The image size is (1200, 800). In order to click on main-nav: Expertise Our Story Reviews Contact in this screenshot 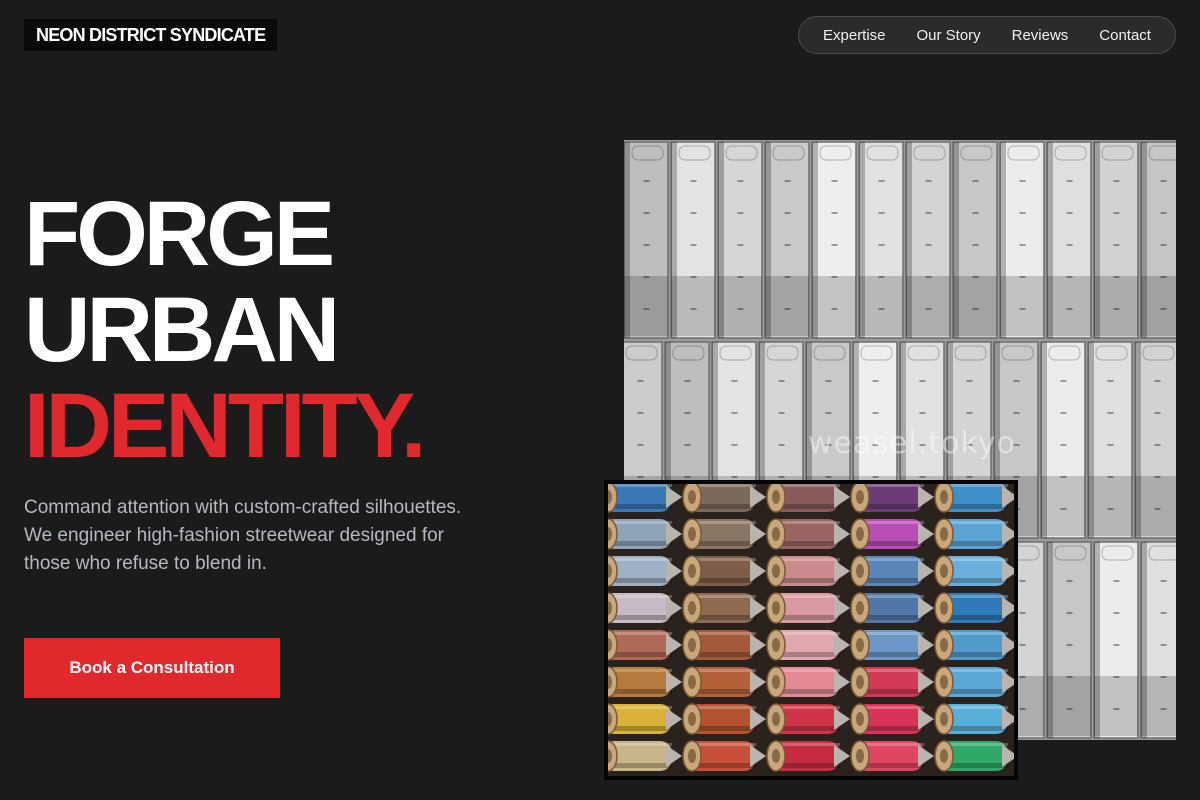, I will do `click(987, 35)`.